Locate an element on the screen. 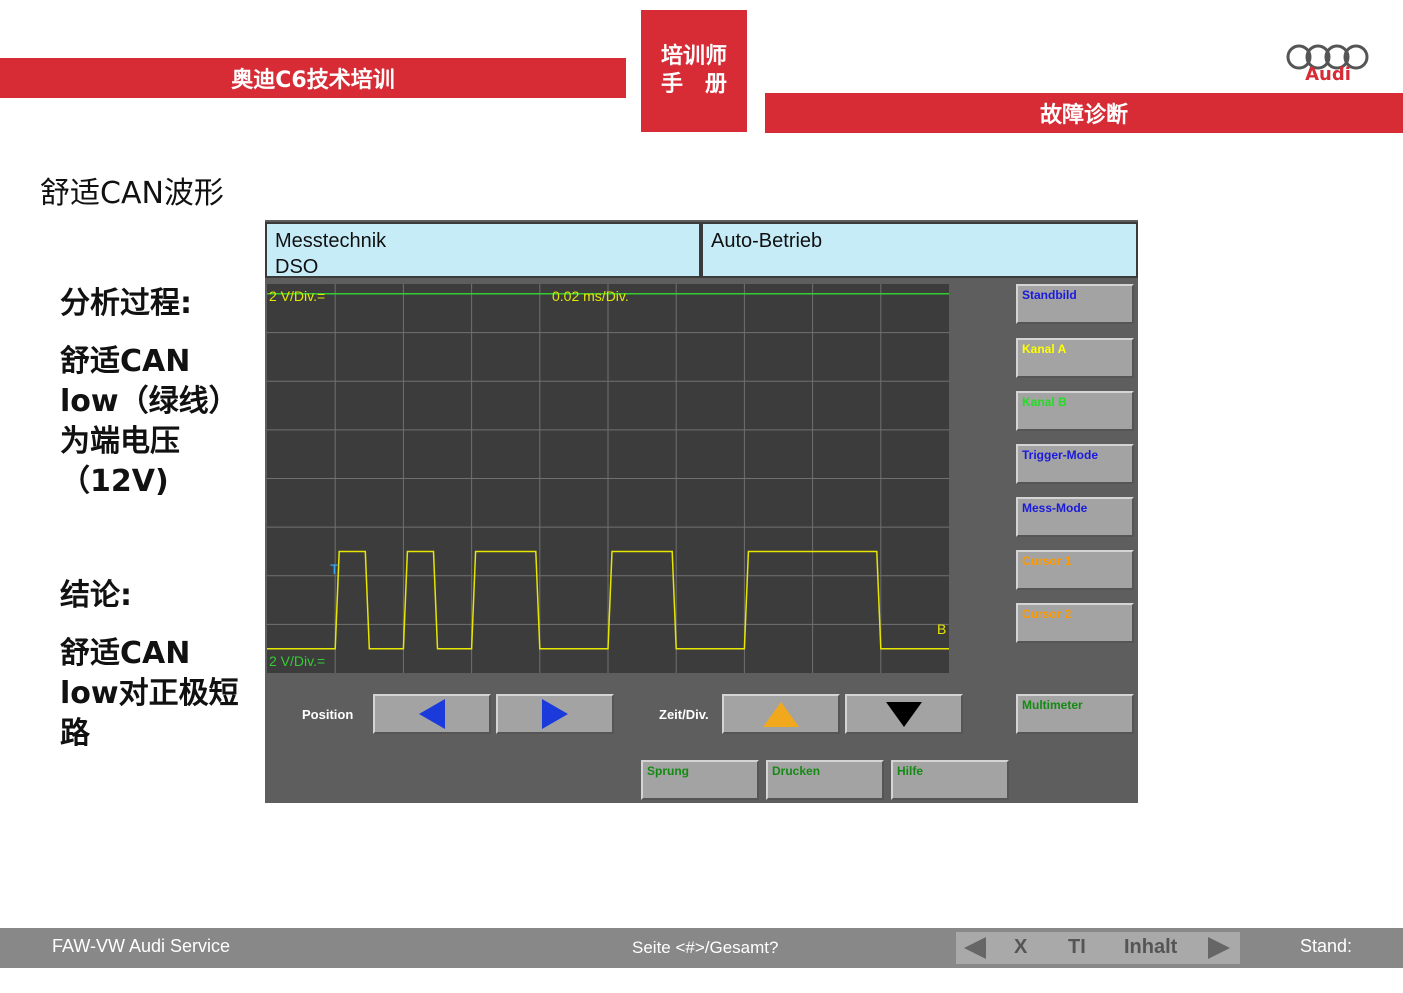 This screenshot has height=993, width=1403. standbild-label: Standbild is located at coordinates (1049, 295).